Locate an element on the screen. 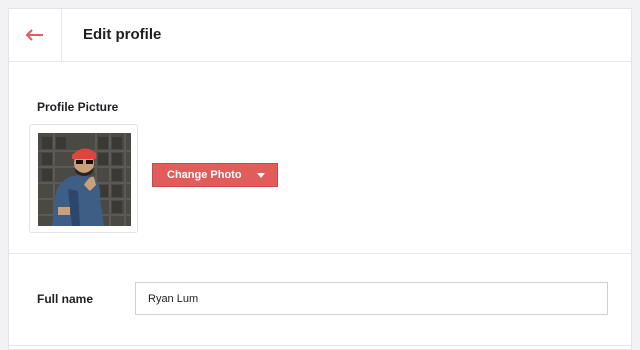 This screenshot has width=640, height=350. full-name-label: Full name is located at coordinates (65, 299).